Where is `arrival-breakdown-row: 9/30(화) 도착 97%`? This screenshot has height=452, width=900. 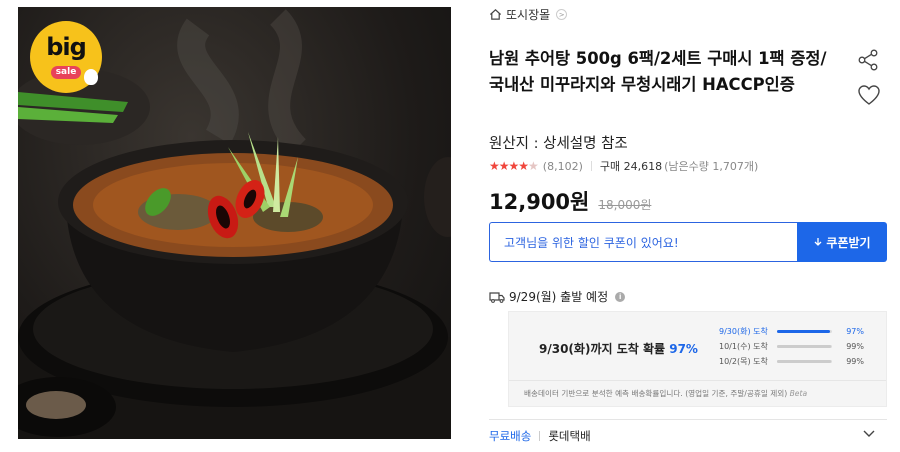 arrival-breakdown-row: 9/30(화) 도착 97% is located at coordinates (799, 331).